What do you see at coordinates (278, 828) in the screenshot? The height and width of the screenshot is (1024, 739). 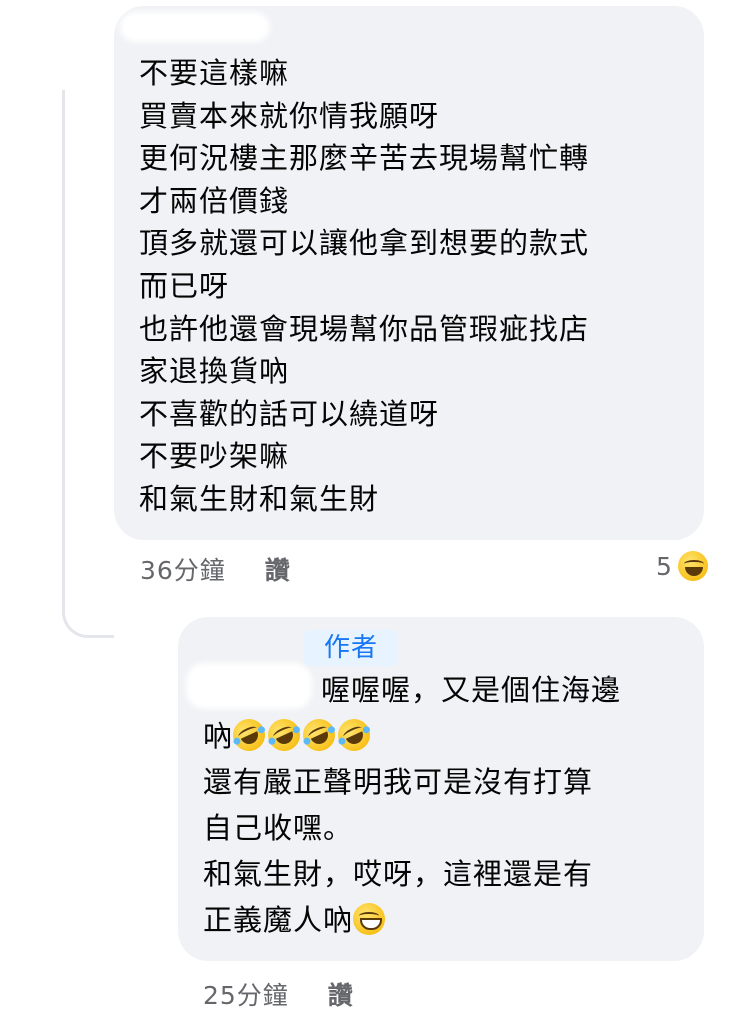 I see `comment-line: 自己收嘿。` at bounding box center [278, 828].